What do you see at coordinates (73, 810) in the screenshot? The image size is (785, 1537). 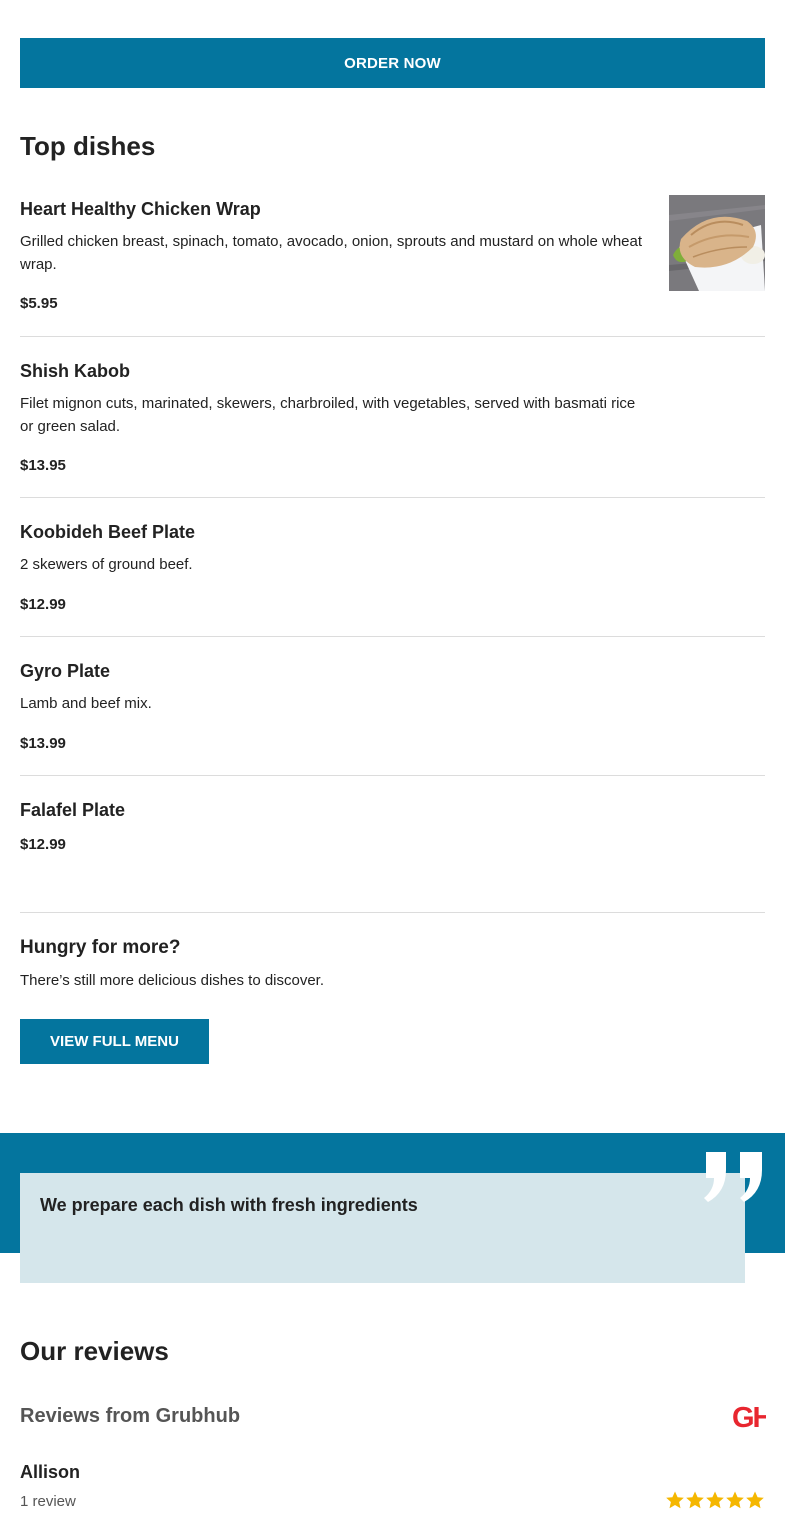 I see `dish-name: Falafel Plate` at bounding box center [73, 810].